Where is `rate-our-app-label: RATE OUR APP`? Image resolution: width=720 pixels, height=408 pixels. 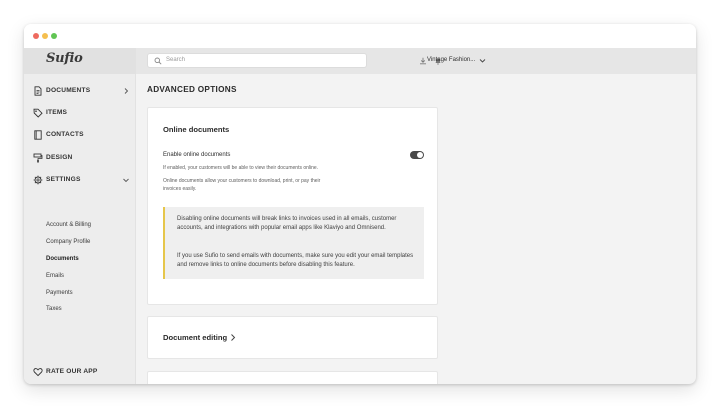
rate-our-app-label: RATE OUR APP is located at coordinates (72, 371).